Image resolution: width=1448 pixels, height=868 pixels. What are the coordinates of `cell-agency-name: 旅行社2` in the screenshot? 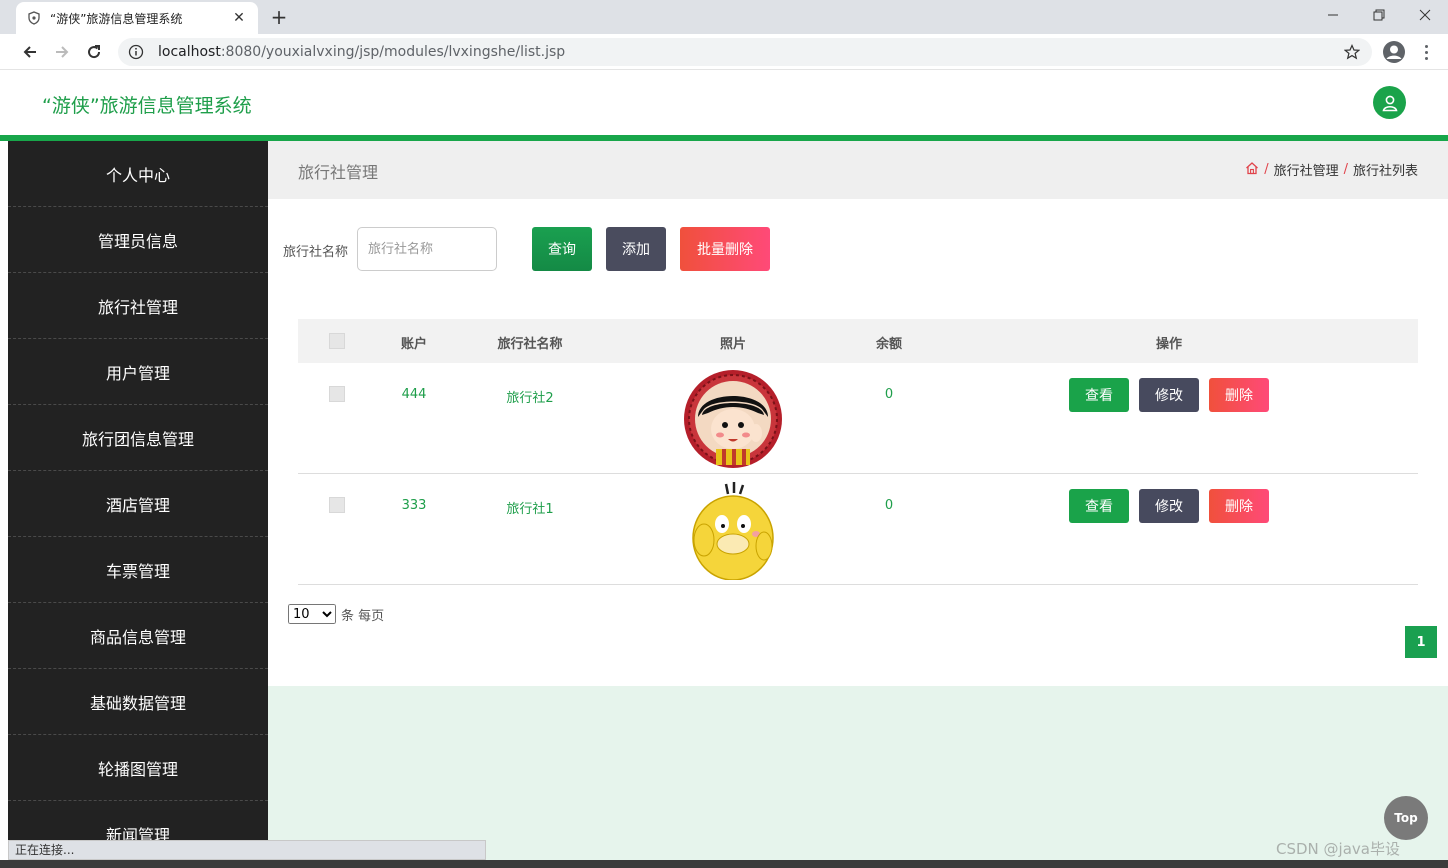 It's located at (530, 398).